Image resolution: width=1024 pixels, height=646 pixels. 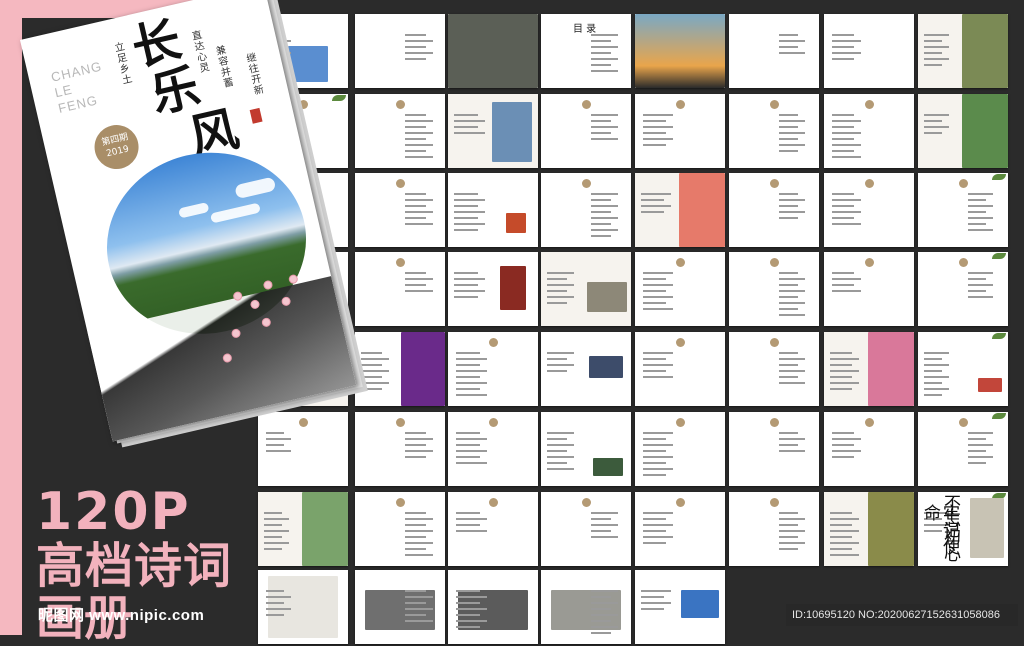 I want to click on cloud, so click(x=255, y=188).